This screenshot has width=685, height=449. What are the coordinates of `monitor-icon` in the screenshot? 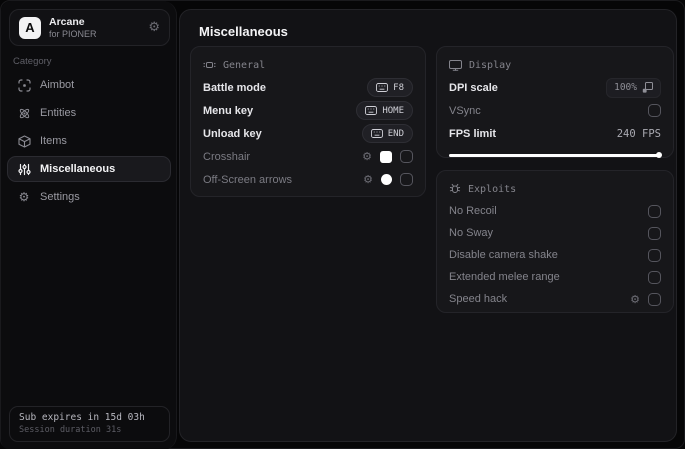 It's located at (455, 65).